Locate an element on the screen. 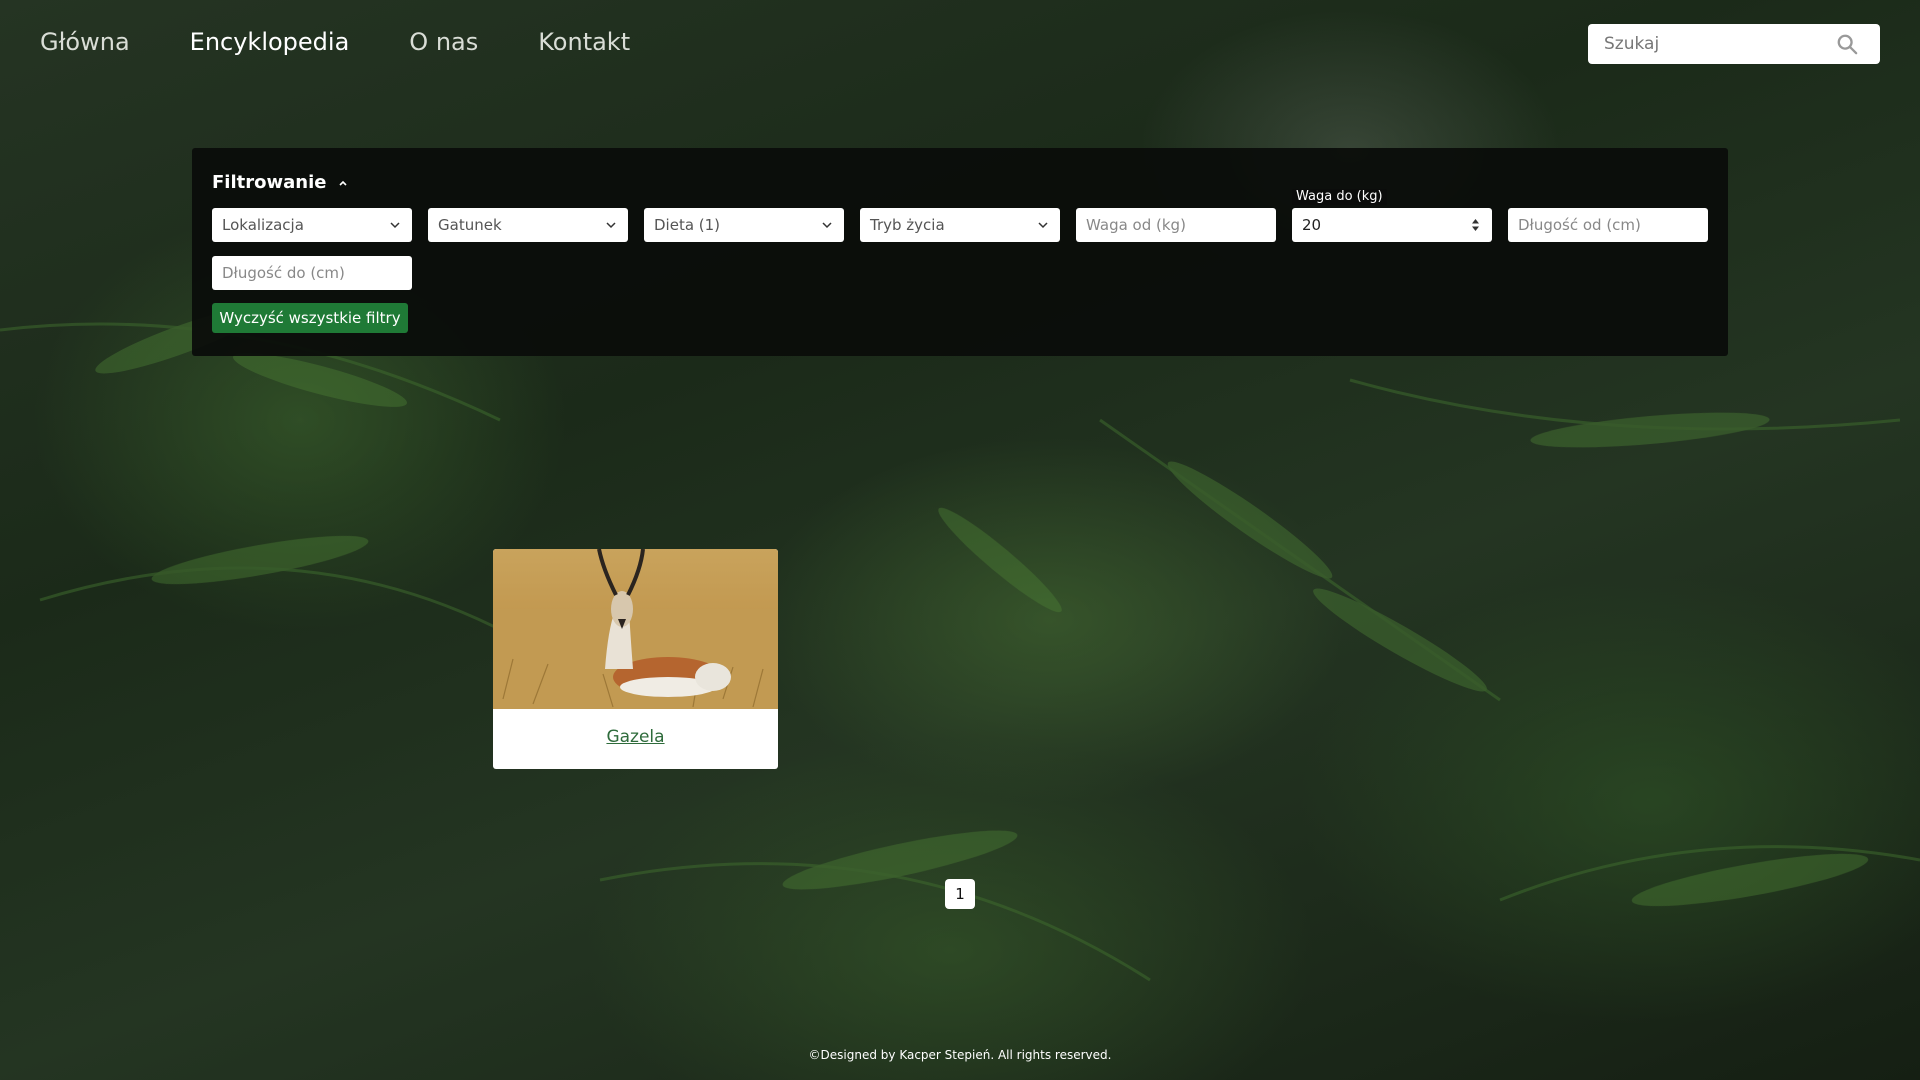 This screenshot has height=1080, width=1920. weight-from-field is located at coordinates (1176, 225).